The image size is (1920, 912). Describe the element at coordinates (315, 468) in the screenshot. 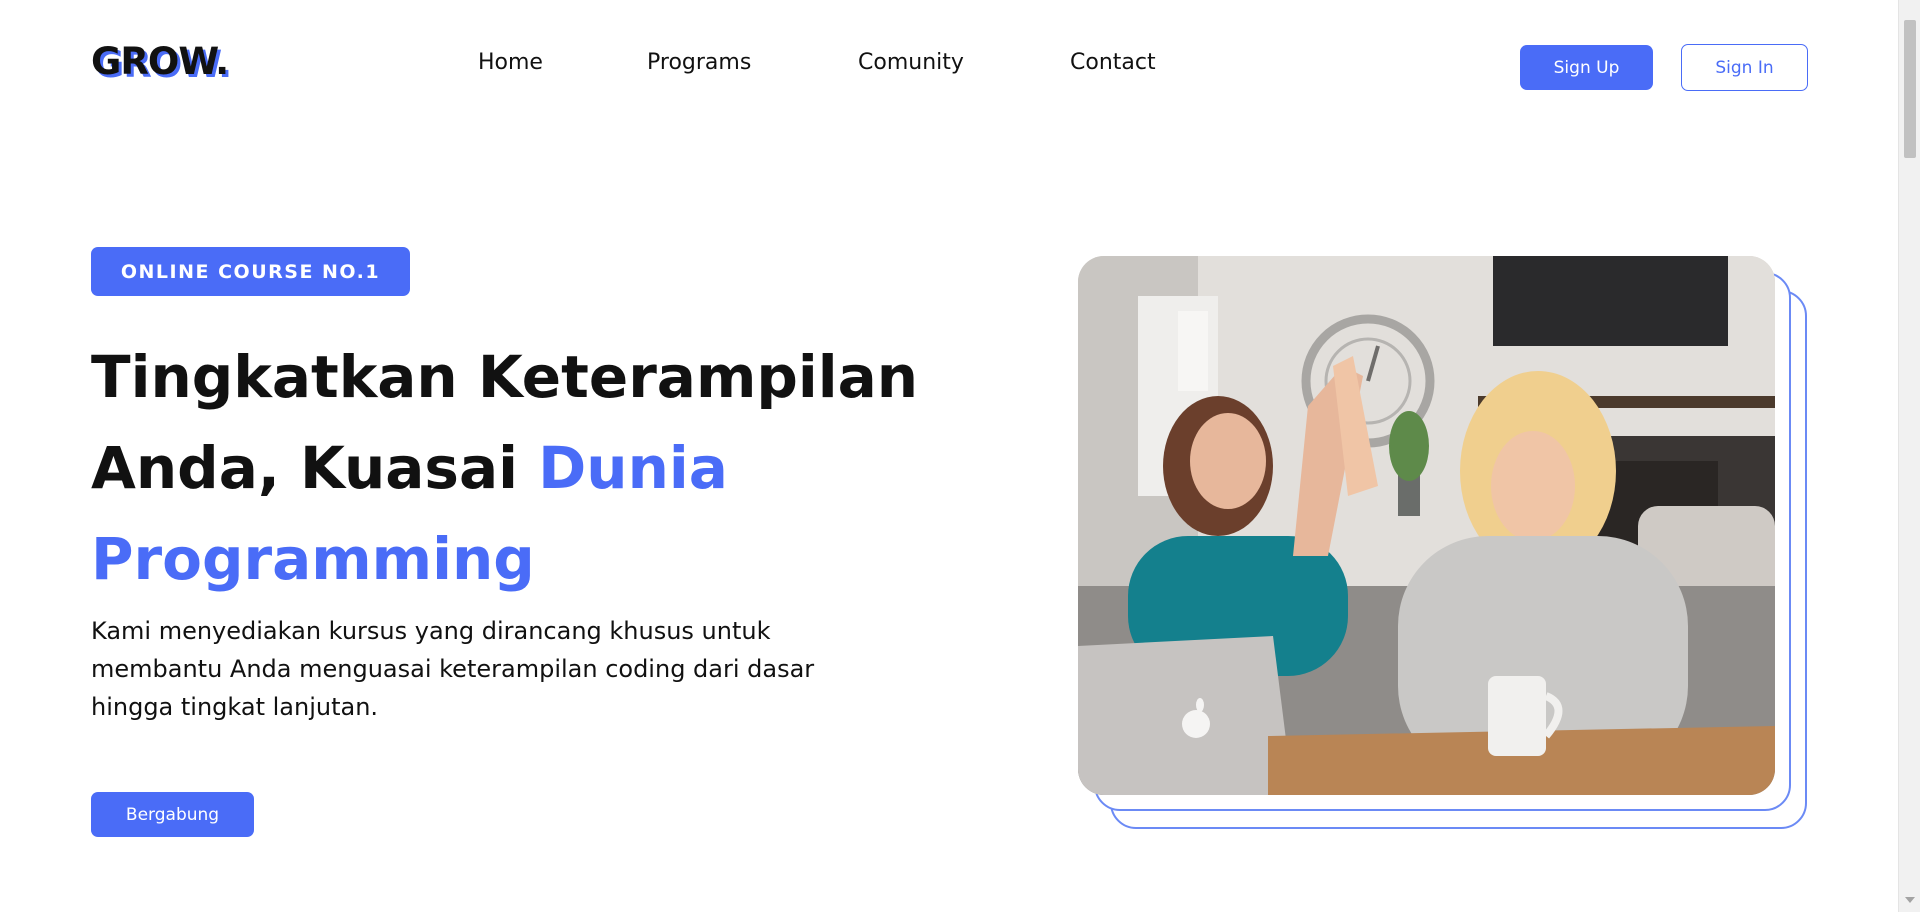

I see `headline-plain-text: Anda, Kuasai` at that location.